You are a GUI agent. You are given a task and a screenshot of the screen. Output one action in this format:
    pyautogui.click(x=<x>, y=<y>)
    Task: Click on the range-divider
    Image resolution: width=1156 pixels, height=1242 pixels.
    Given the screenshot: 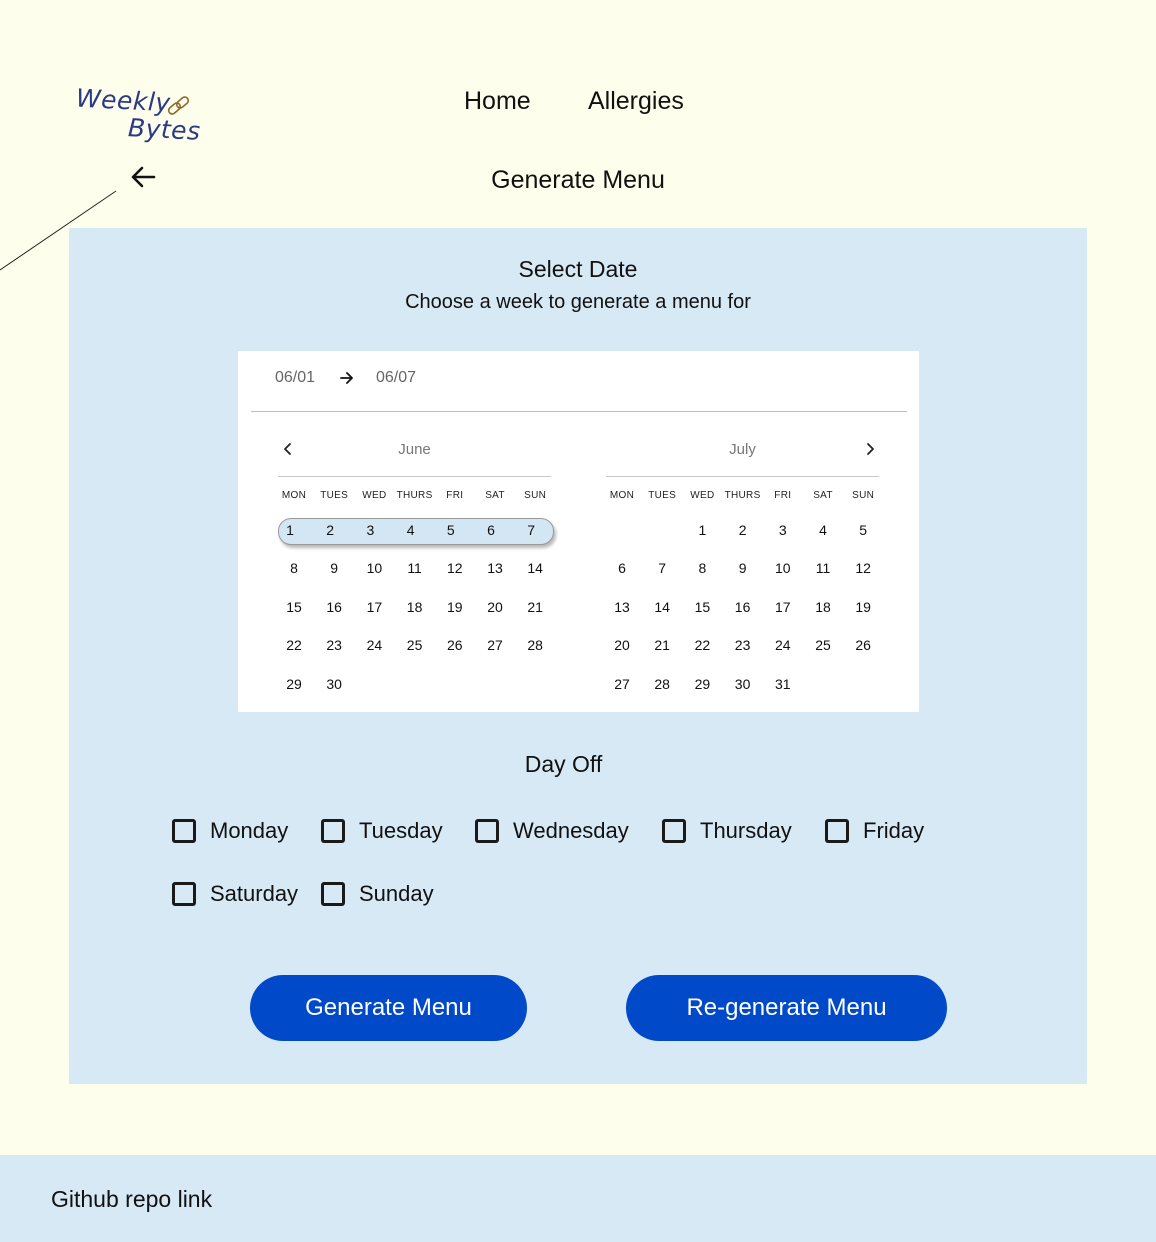 What is the action you would take?
    pyautogui.click(x=579, y=411)
    